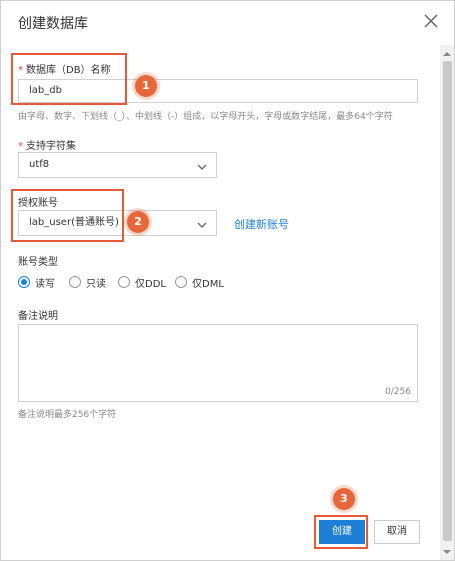  What do you see at coordinates (53, 24) in the screenshot?
I see `dialog-title: 创建数据库` at bounding box center [53, 24].